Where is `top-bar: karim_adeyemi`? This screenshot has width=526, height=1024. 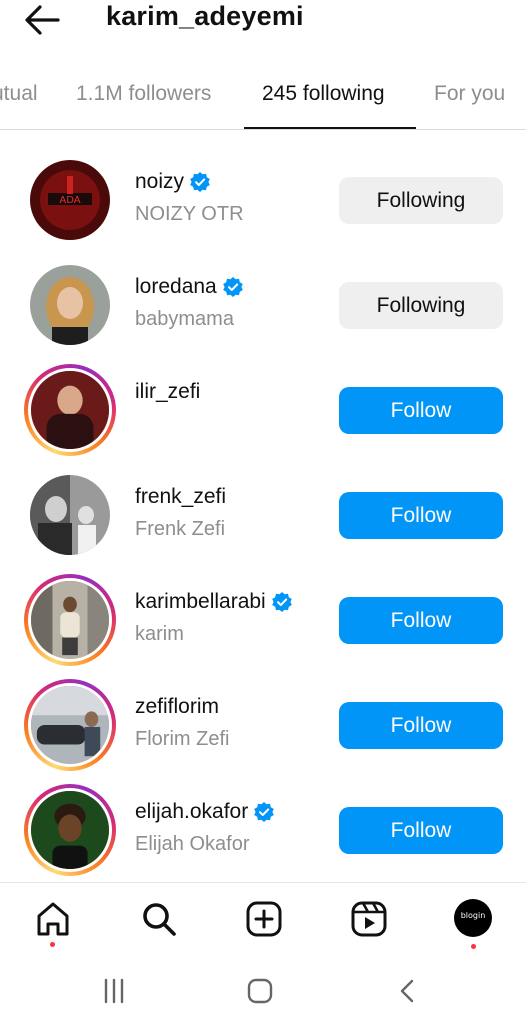
top-bar: karim_adeyemi is located at coordinates (263, 22).